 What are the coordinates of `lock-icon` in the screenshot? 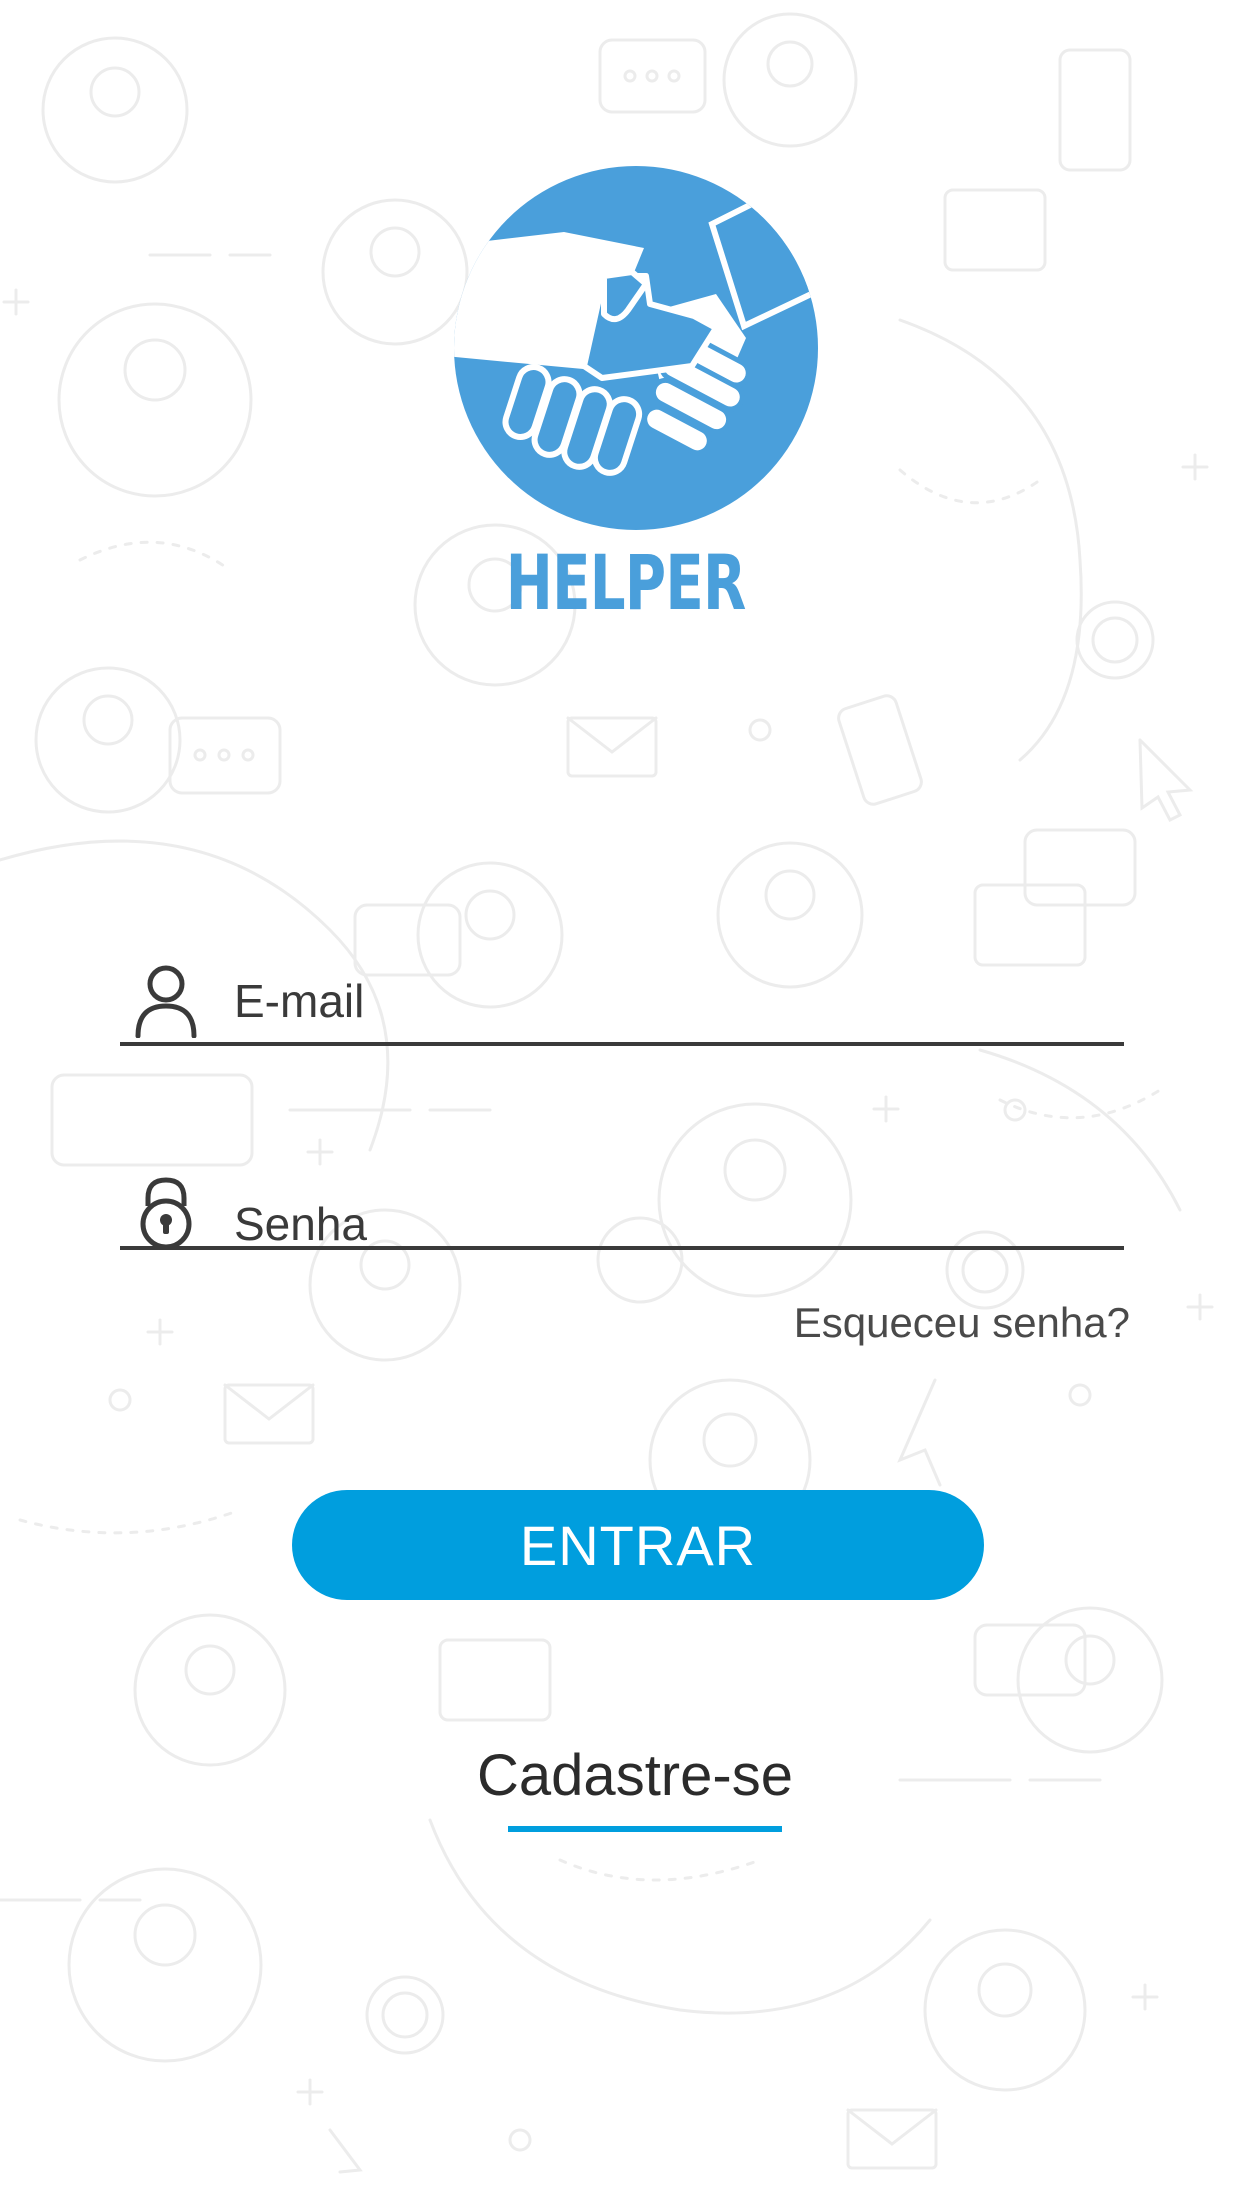 It's located at (166, 1213).